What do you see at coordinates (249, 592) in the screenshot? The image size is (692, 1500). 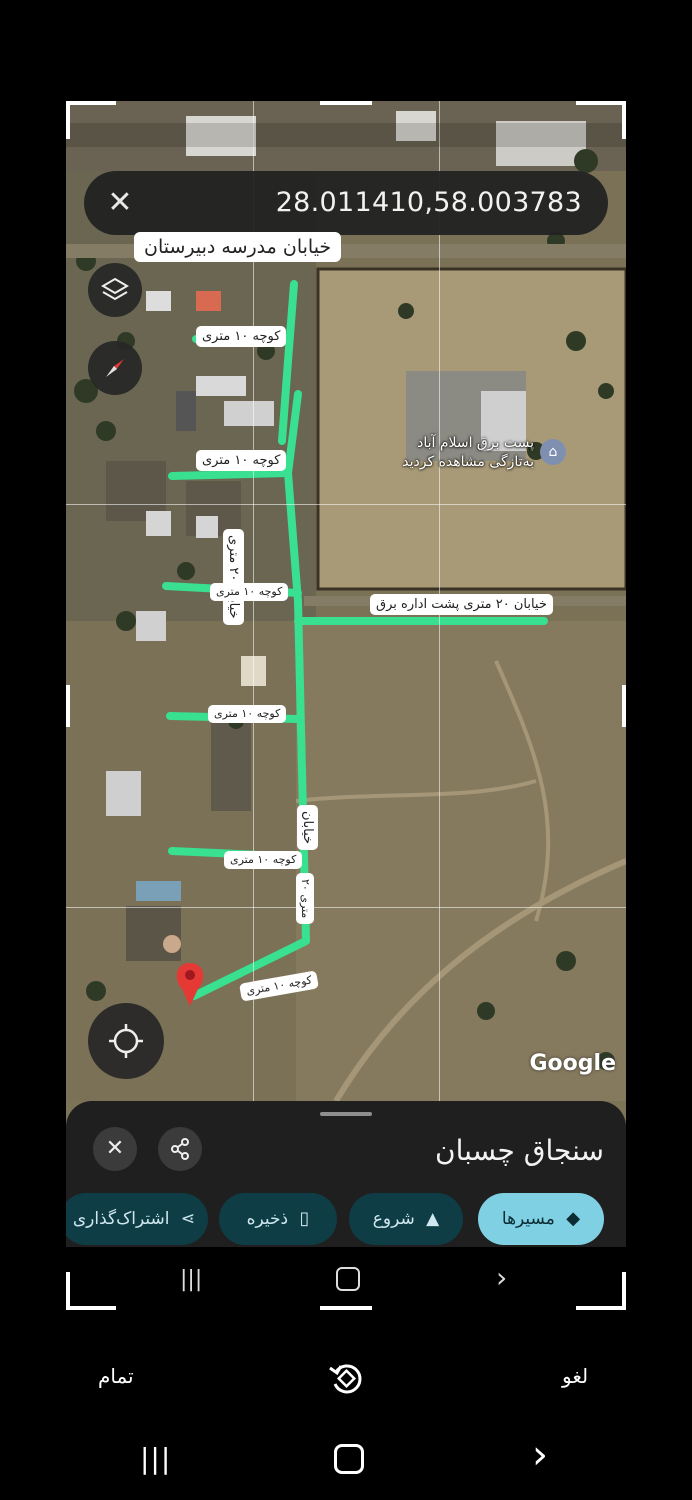 I see `label-alley-3: کوچه ۱۰ متری` at bounding box center [249, 592].